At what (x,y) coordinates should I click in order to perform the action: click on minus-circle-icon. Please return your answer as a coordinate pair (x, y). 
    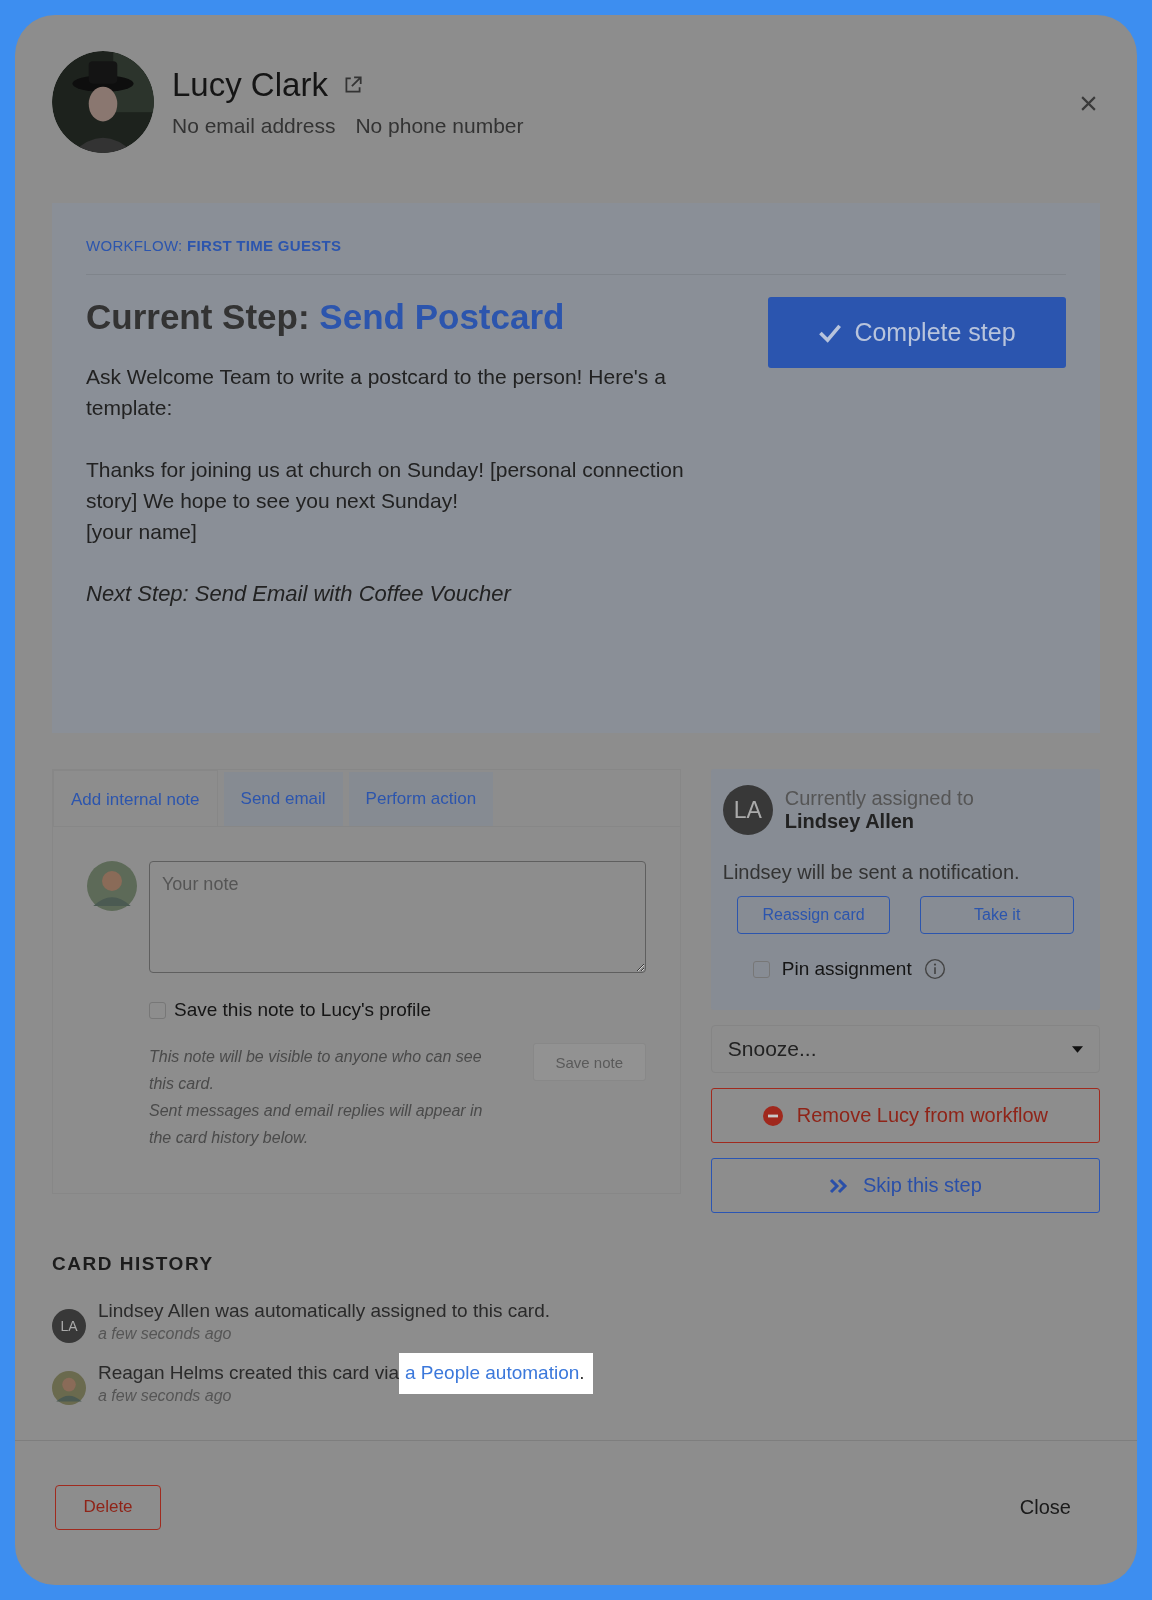
    Looking at the image, I should click on (772, 1115).